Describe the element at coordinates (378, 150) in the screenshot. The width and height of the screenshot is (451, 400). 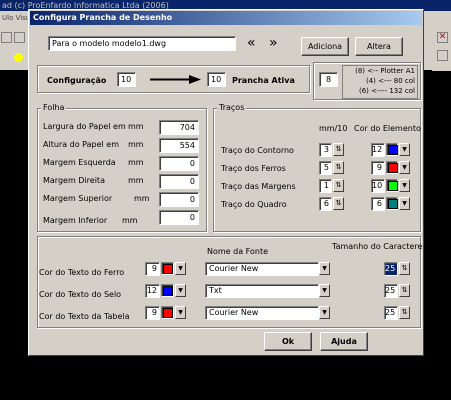
I see `traco-cor-input: 12` at that location.